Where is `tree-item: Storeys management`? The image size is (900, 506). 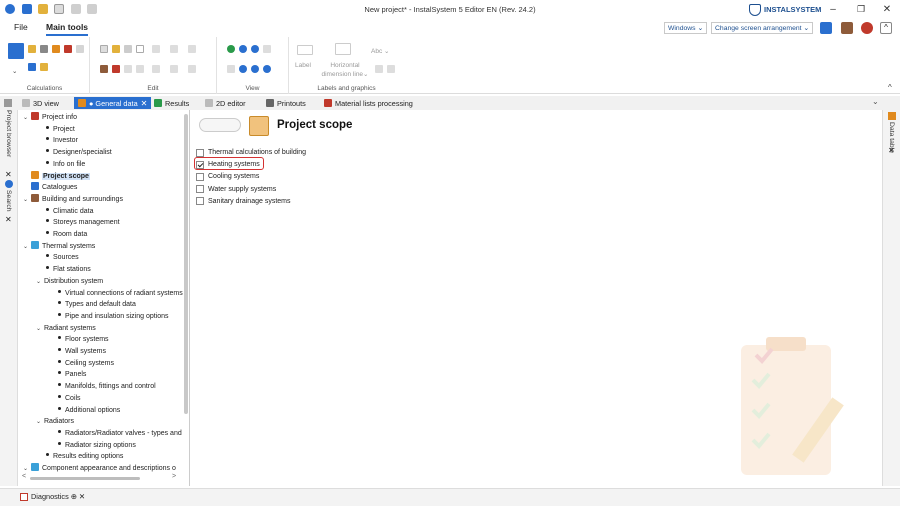
tree-item: Storeys management is located at coordinates (78, 222).